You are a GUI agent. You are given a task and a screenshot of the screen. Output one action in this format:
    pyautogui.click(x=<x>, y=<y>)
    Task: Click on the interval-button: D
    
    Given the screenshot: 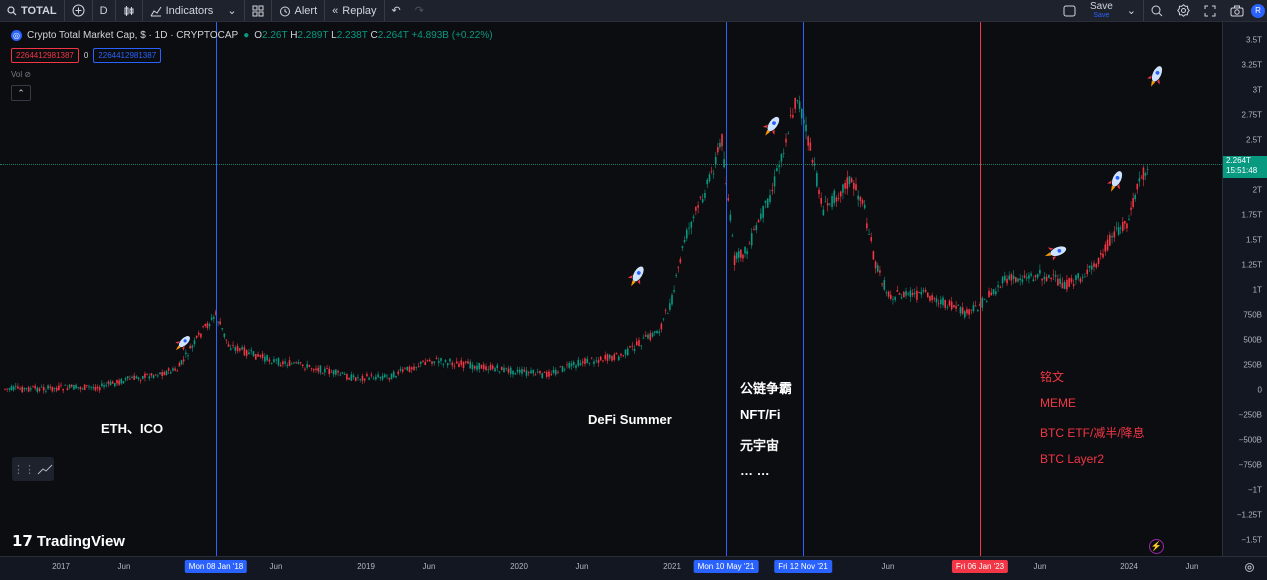 What is the action you would take?
    pyautogui.click(x=103, y=10)
    